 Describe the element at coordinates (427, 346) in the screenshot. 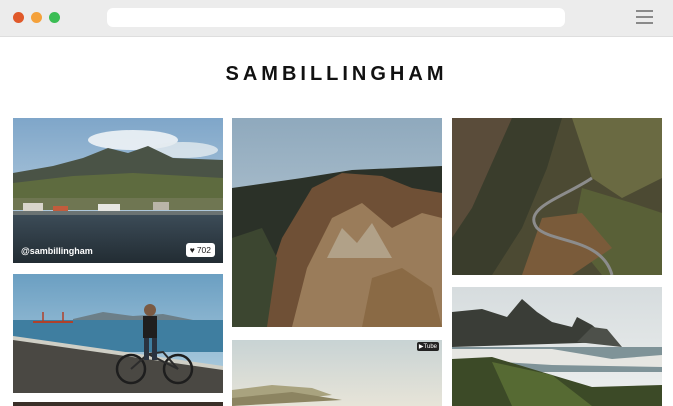

I see `video-badge: ▶Tube` at that location.